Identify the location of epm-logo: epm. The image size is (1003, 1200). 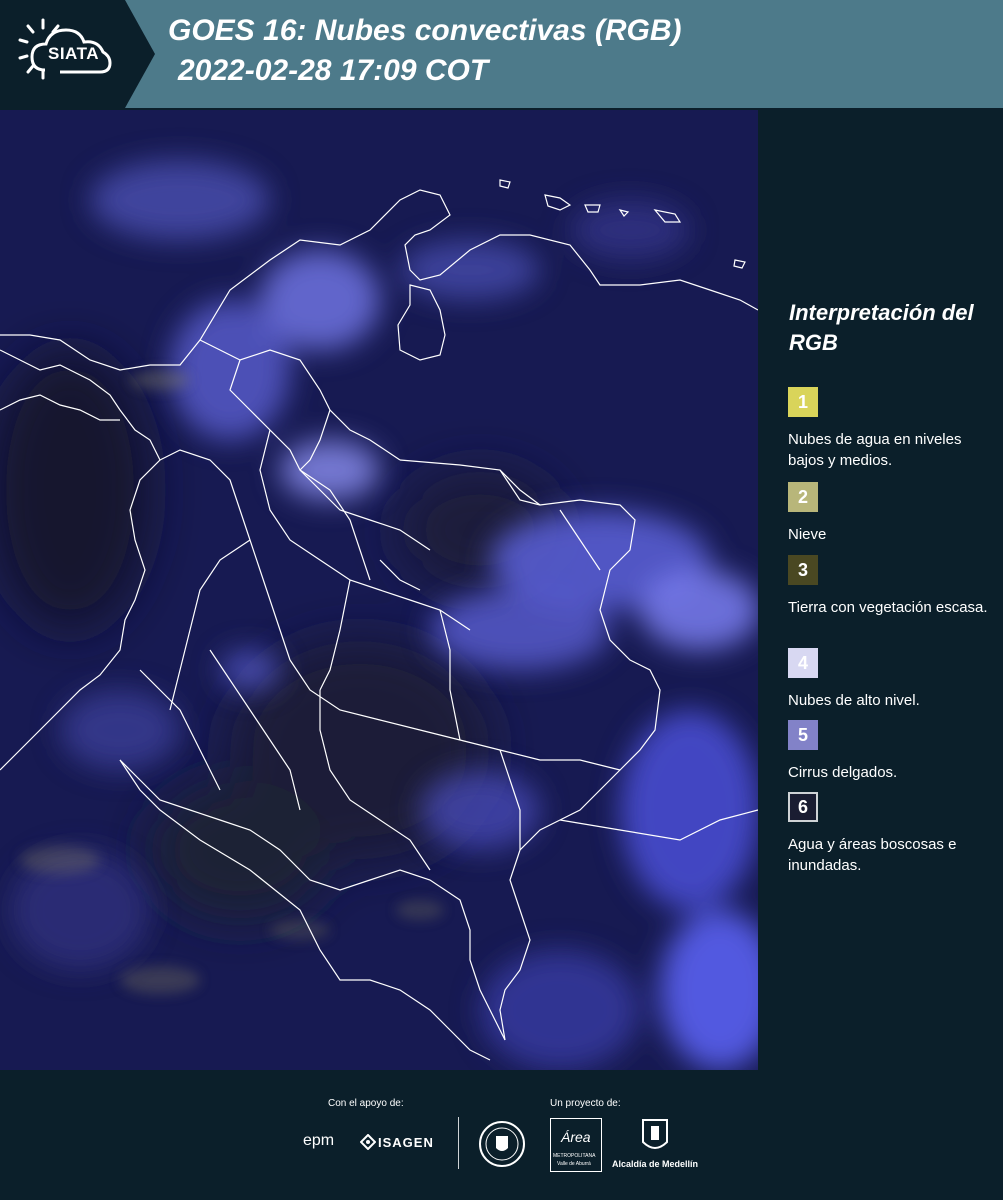
(318, 1141).